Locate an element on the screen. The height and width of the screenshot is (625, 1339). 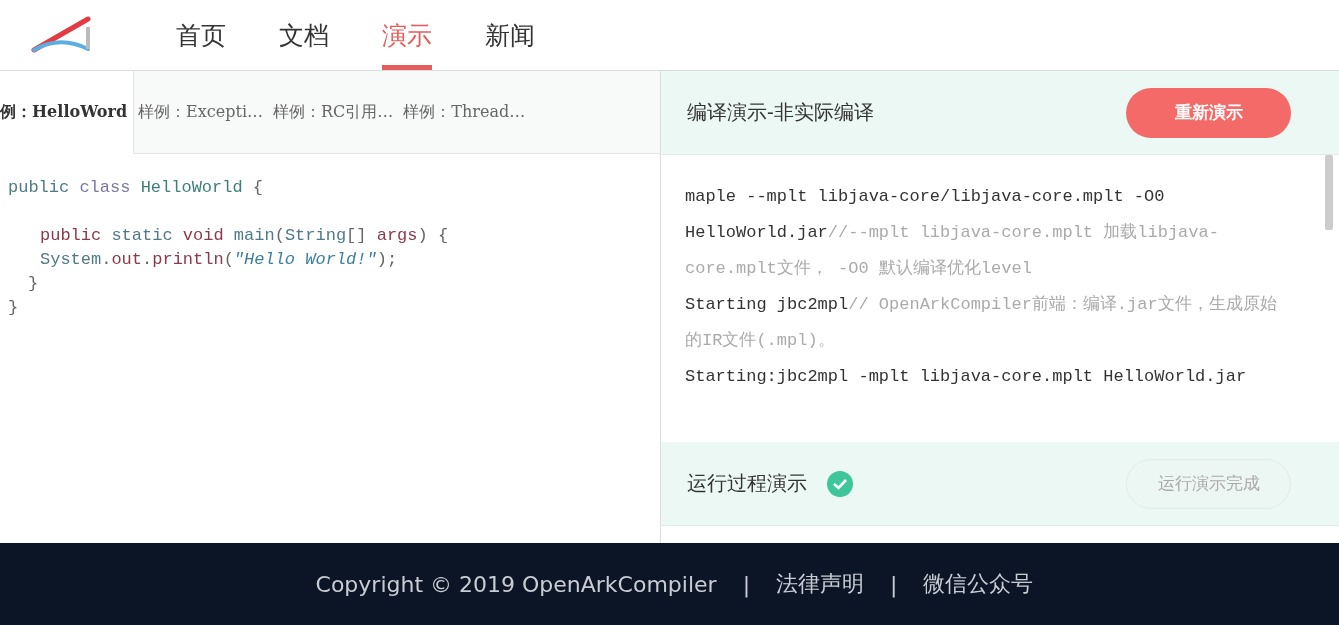
nav-tab: 首页 is located at coordinates (201, 35).